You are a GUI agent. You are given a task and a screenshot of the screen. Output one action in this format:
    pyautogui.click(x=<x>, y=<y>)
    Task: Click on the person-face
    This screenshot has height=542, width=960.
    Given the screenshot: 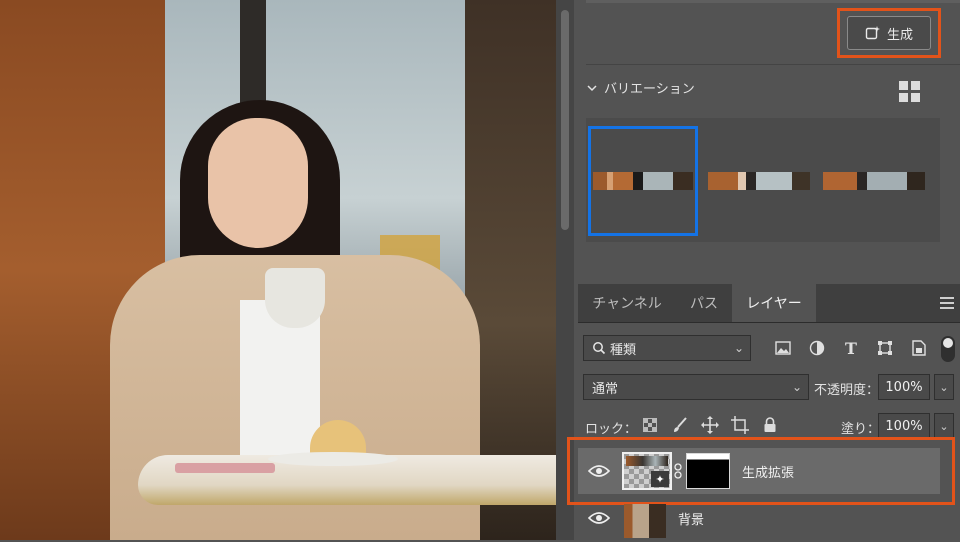 What is the action you would take?
    pyautogui.click(x=258, y=183)
    